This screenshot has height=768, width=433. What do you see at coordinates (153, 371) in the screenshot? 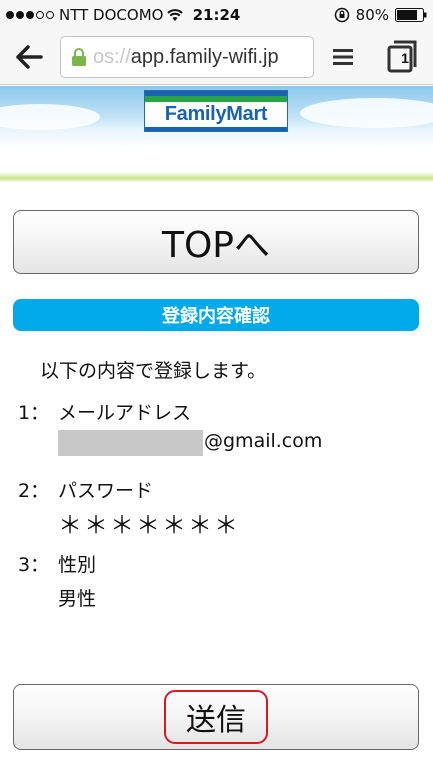
I see `intro-text: 以下の内容で登録します。` at bounding box center [153, 371].